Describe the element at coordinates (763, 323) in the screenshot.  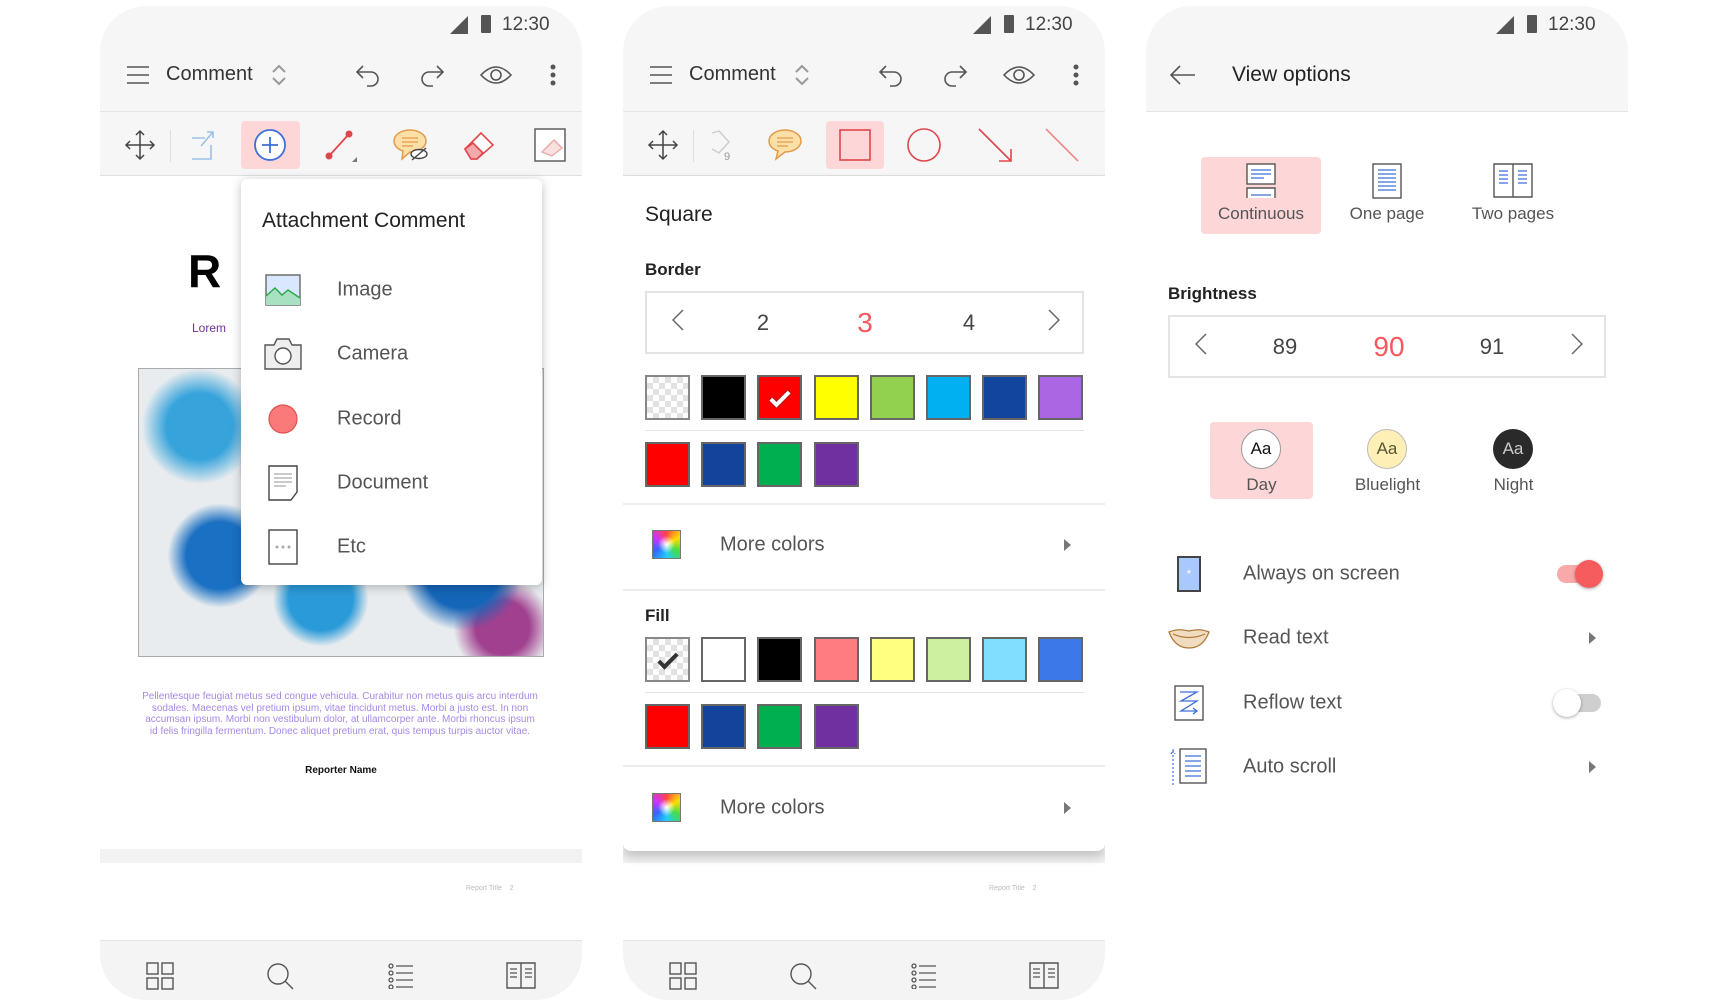
I see `stepper-value: 2` at that location.